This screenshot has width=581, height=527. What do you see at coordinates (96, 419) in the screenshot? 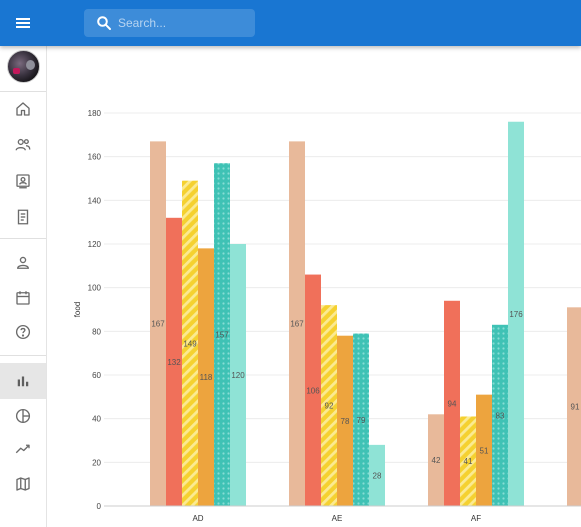
I see `y-tick-label: 40` at bounding box center [96, 419].